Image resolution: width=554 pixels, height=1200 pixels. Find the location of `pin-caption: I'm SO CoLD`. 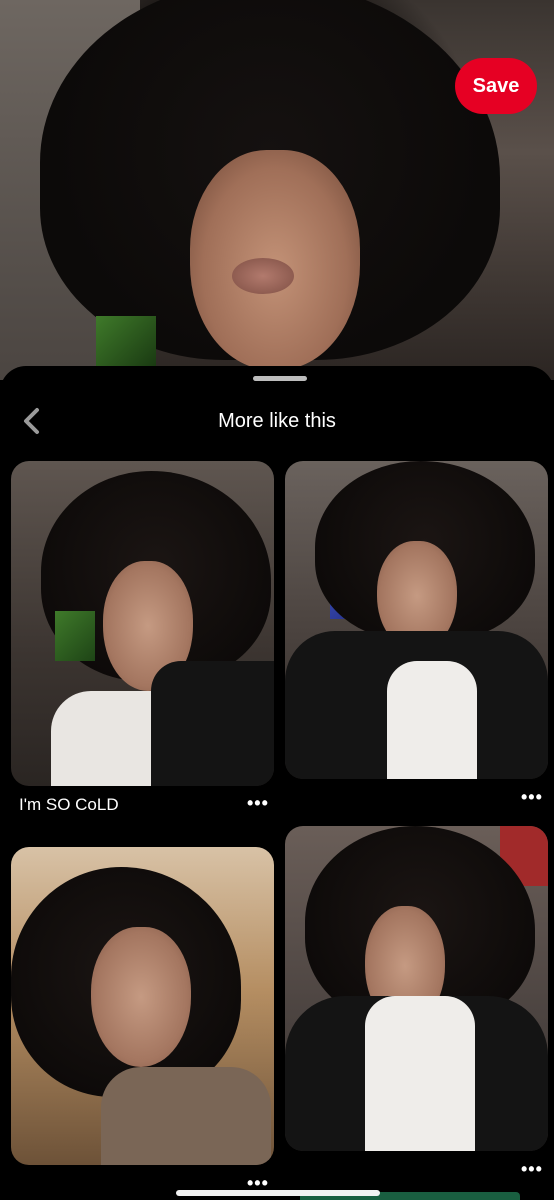

pin-caption: I'm SO CoLD is located at coordinates (69, 805).